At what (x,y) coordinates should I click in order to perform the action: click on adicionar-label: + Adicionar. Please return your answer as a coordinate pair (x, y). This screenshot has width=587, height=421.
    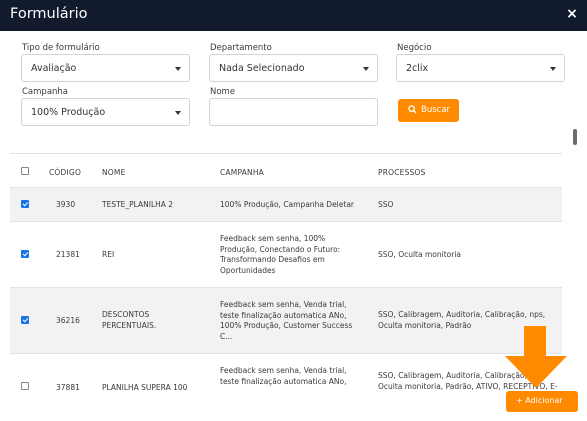
    Looking at the image, I should click on (539, 400).